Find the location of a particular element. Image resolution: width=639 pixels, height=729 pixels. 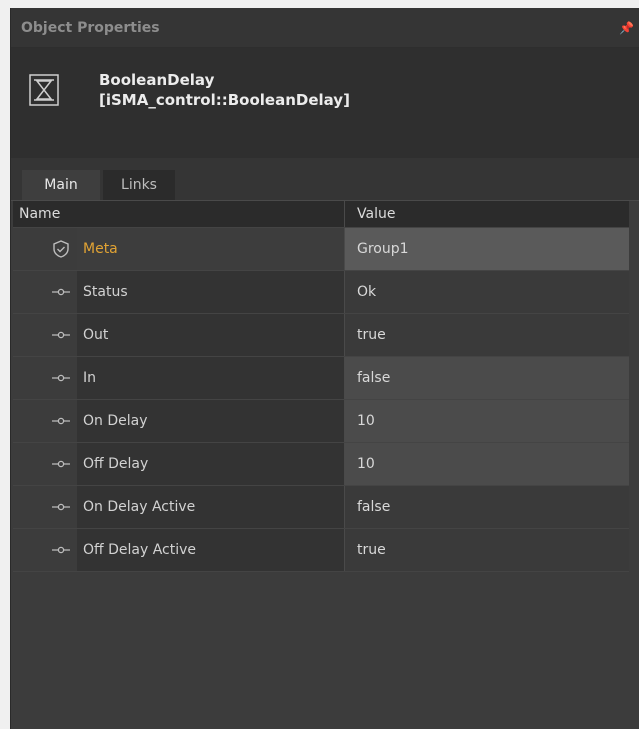

row-name: Status is located at coordinates (211, 292).